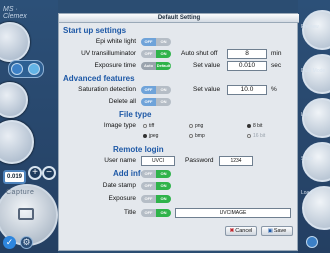 This screenshot has height=253, width=330. I want to click on datestamp-toggle: OFF ON, so click(156, 186).